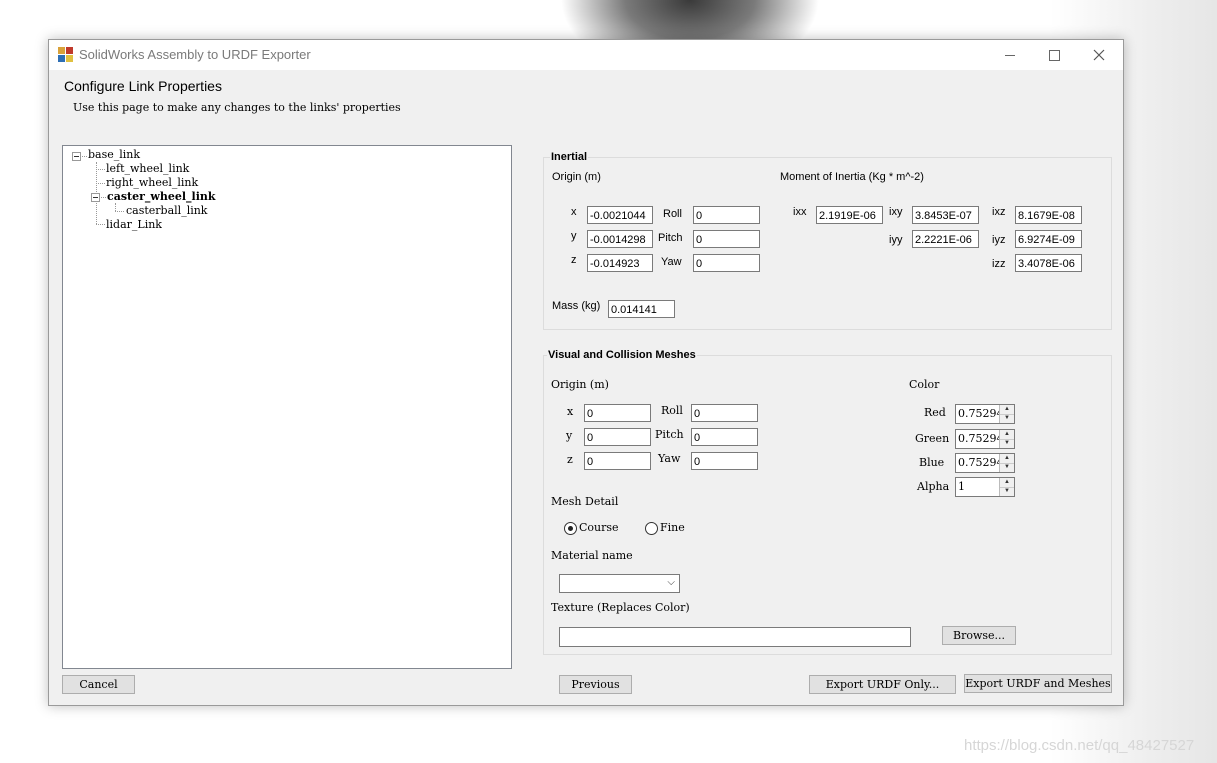  I want to click on visual-yaw-field: 0, so click(724, 461).